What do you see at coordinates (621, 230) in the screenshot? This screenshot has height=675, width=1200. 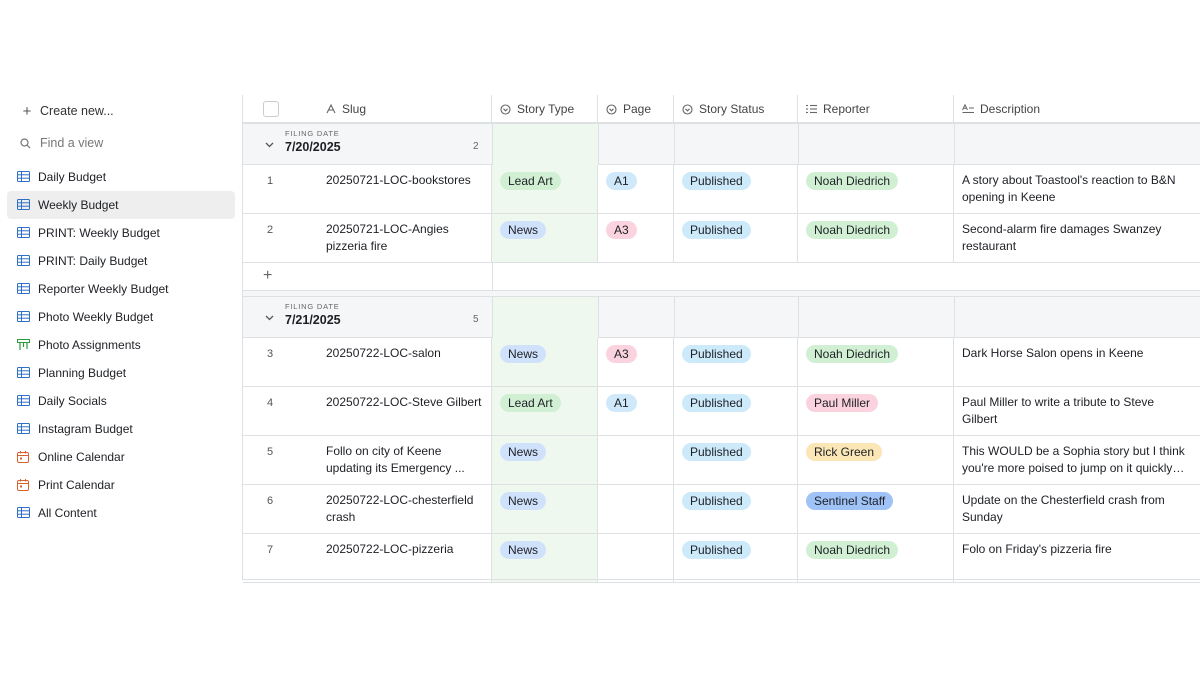 I see `page-pill: A3` at bounding box center [621, 230].